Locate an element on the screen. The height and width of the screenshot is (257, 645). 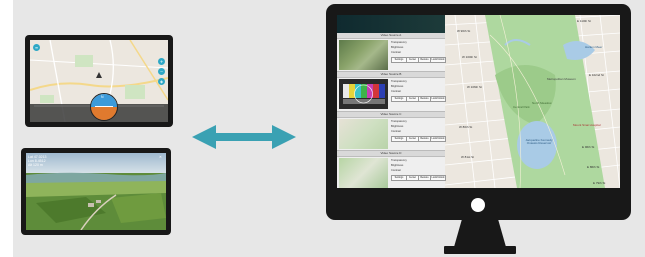
sync-arrow-icon is located at coordinates (244, 137).